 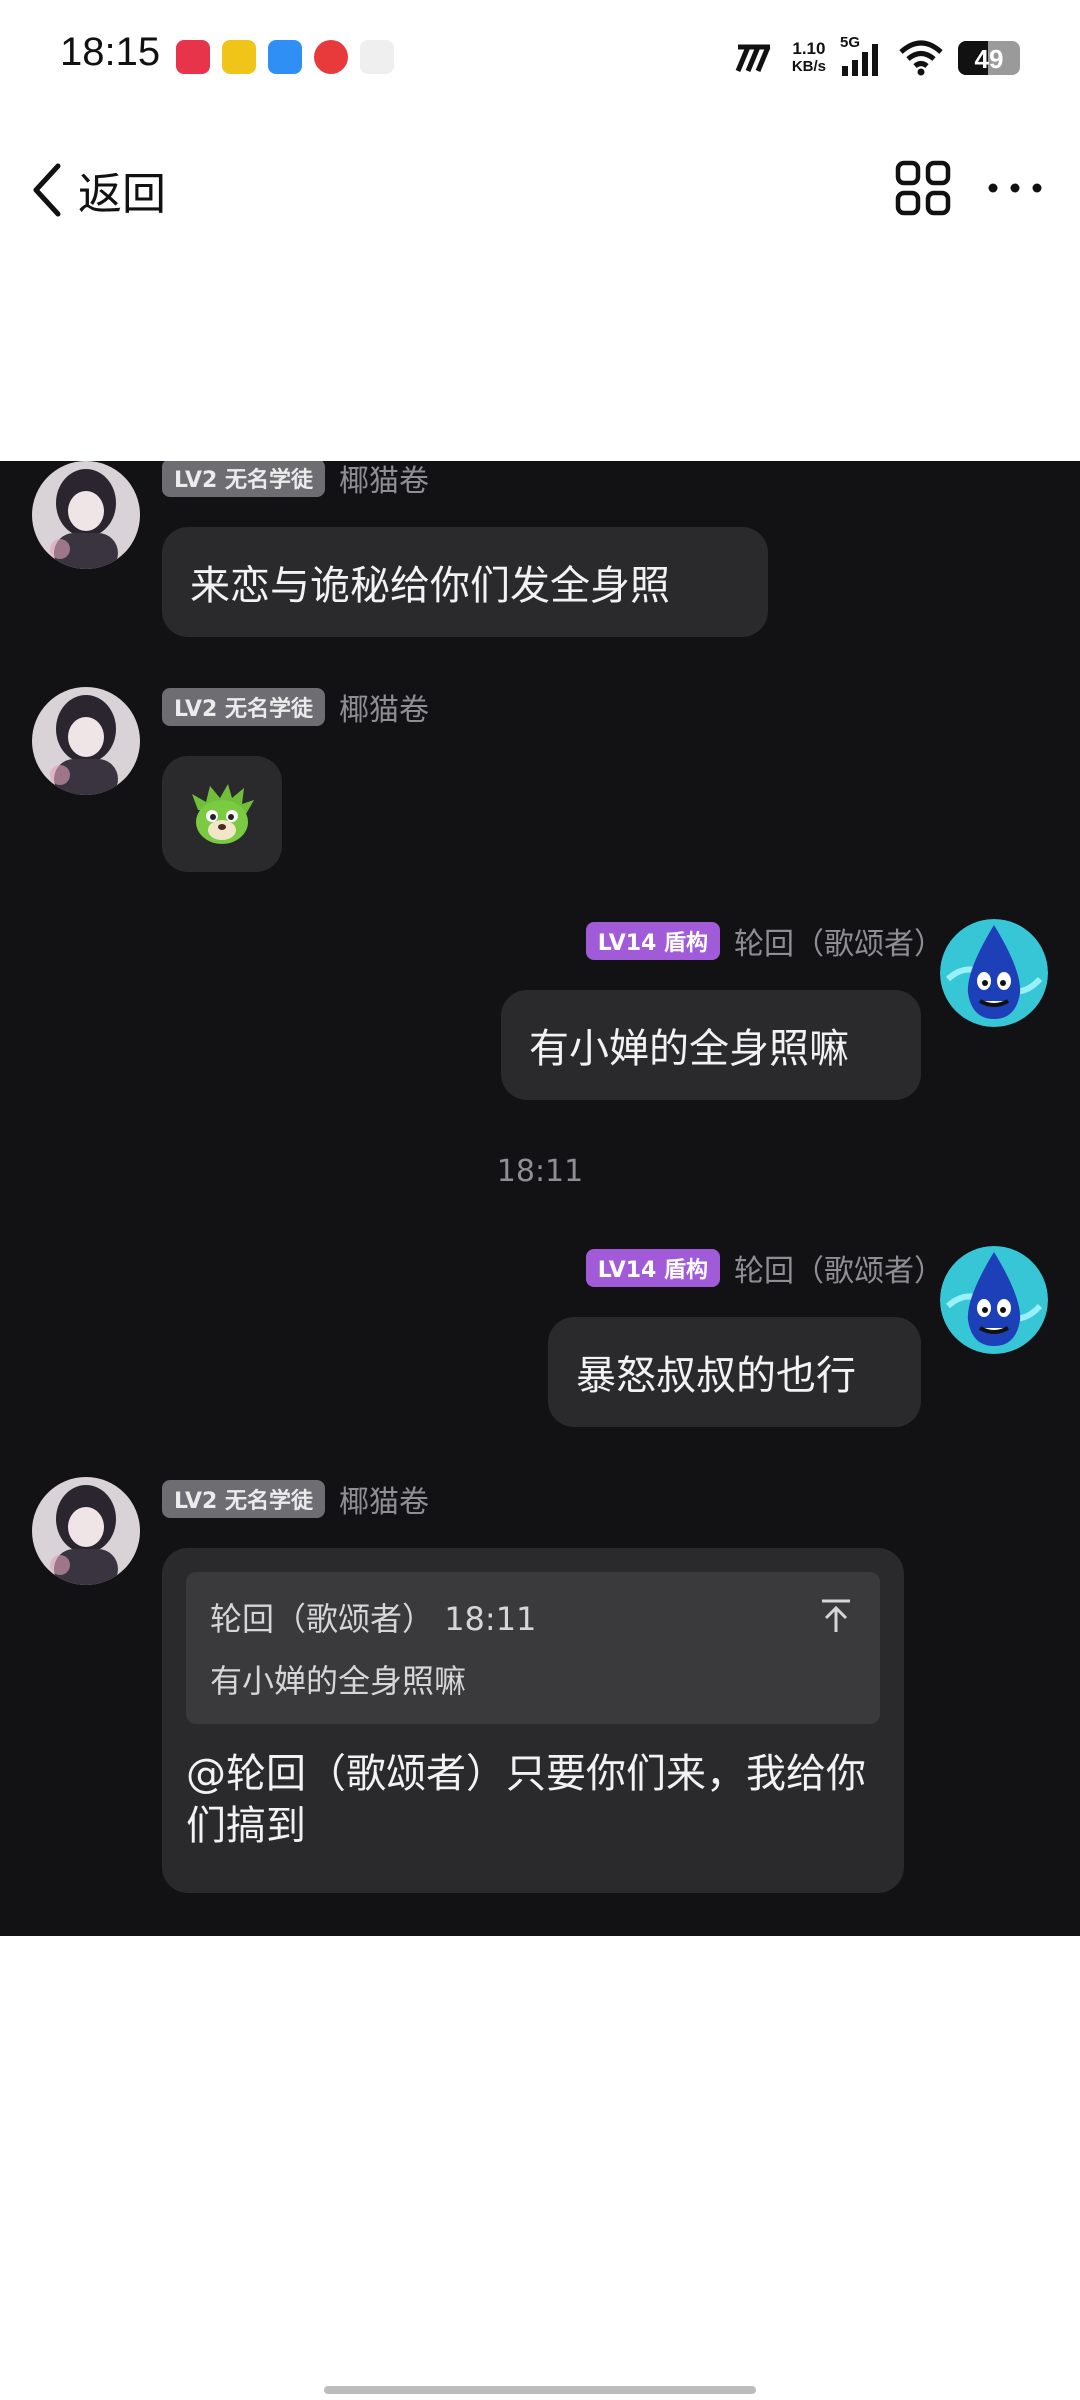 I want to click on back-label: 返回, so click(x=122, y=194).